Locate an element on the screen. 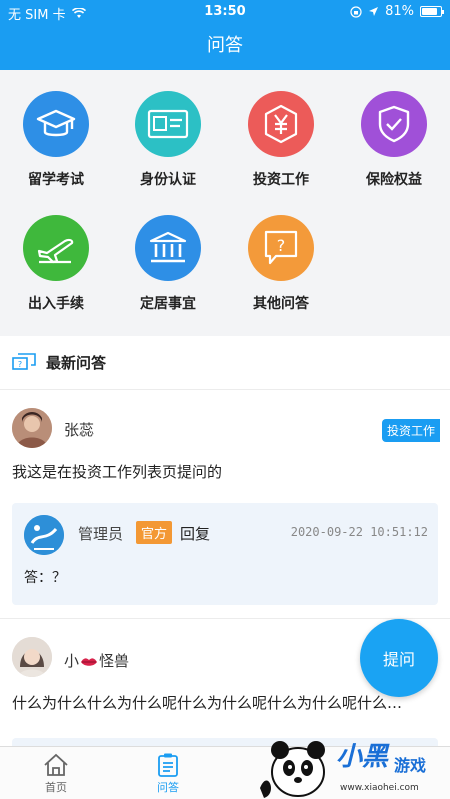  username: 小怪兽 is located at coordinates (97, 661).